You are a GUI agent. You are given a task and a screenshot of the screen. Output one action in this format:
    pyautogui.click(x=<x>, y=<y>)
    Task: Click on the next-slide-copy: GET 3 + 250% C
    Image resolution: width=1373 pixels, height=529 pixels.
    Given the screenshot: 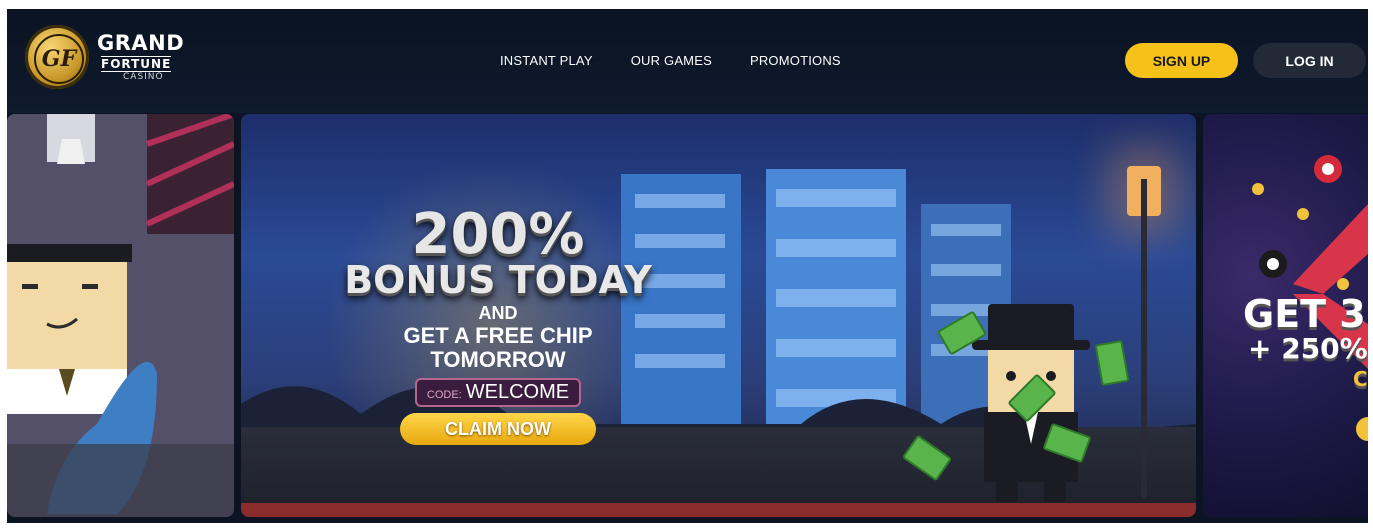 What is the action you would take?
    pyautogui.click(x=1305, y=344)
    